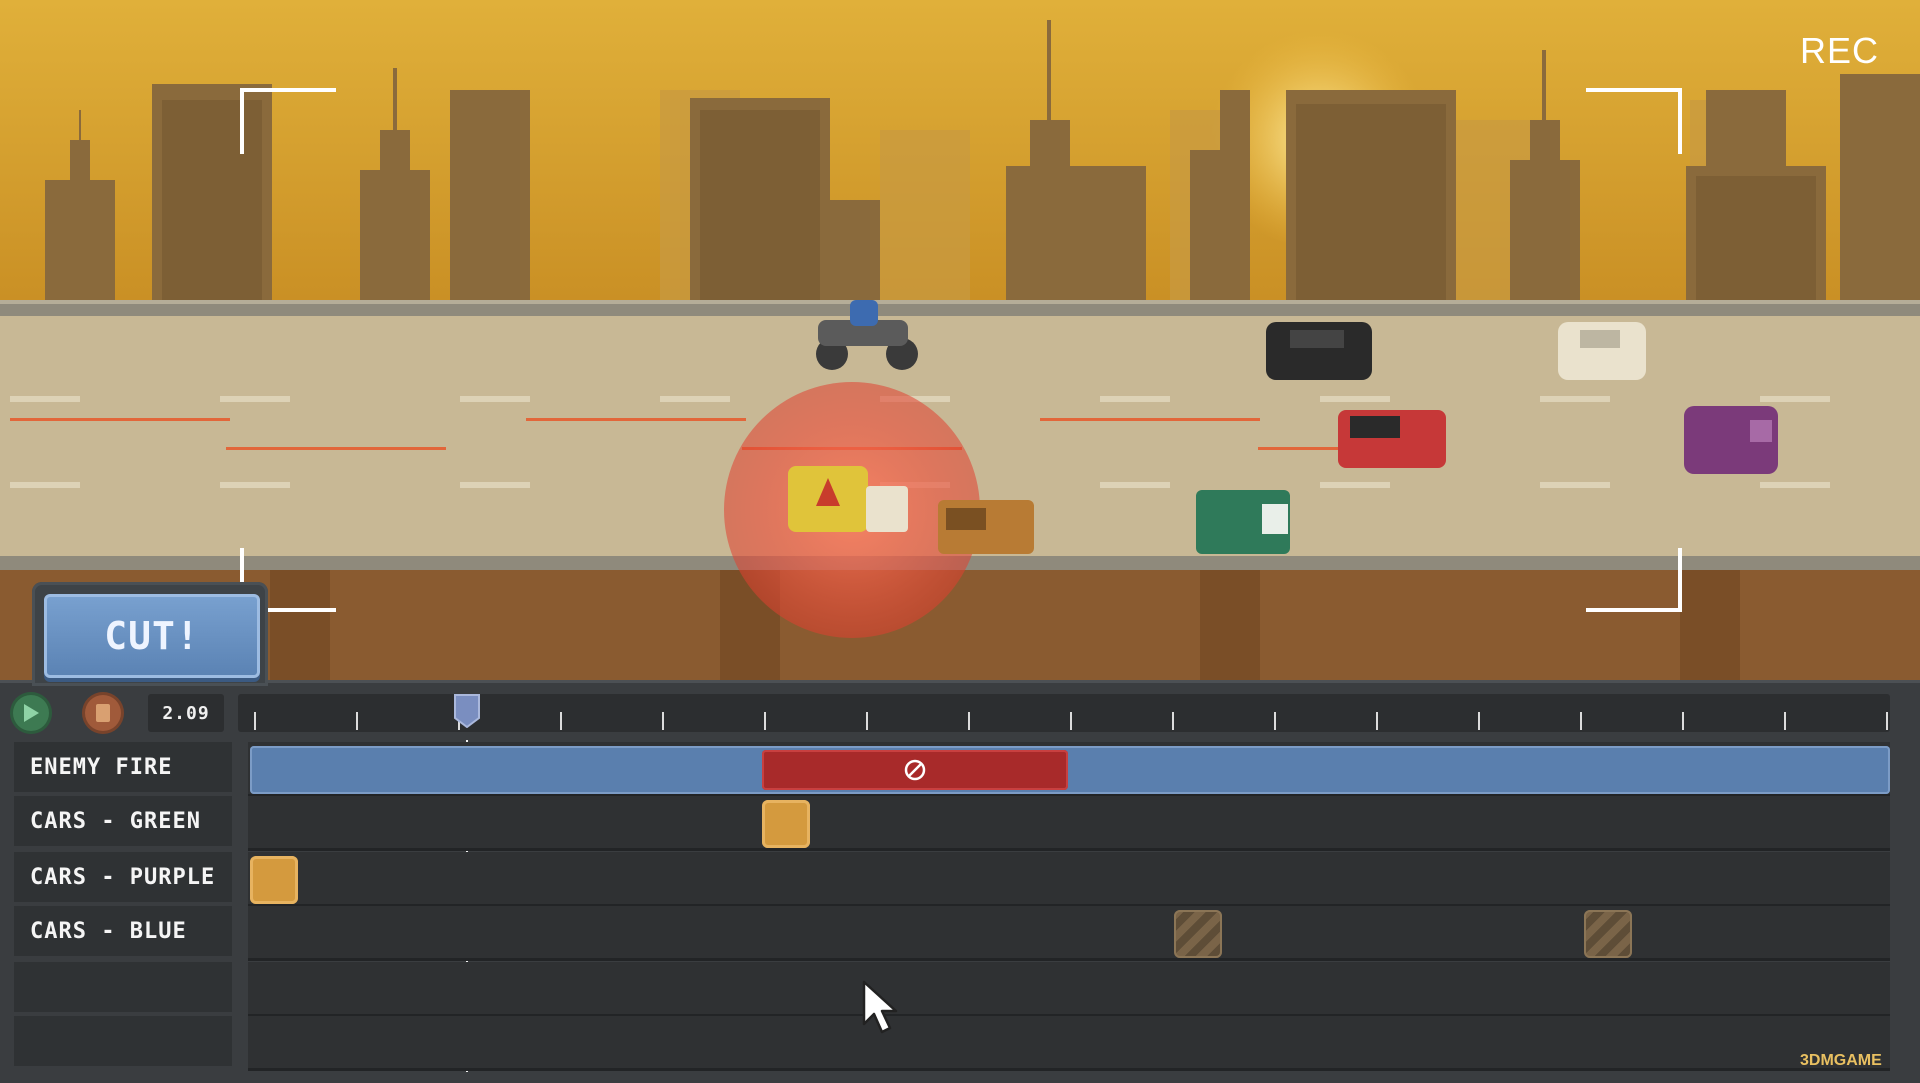 This screenshot has width=1920, height=1083. I want to click on enemy-fire-clip, so click(1070, 770).